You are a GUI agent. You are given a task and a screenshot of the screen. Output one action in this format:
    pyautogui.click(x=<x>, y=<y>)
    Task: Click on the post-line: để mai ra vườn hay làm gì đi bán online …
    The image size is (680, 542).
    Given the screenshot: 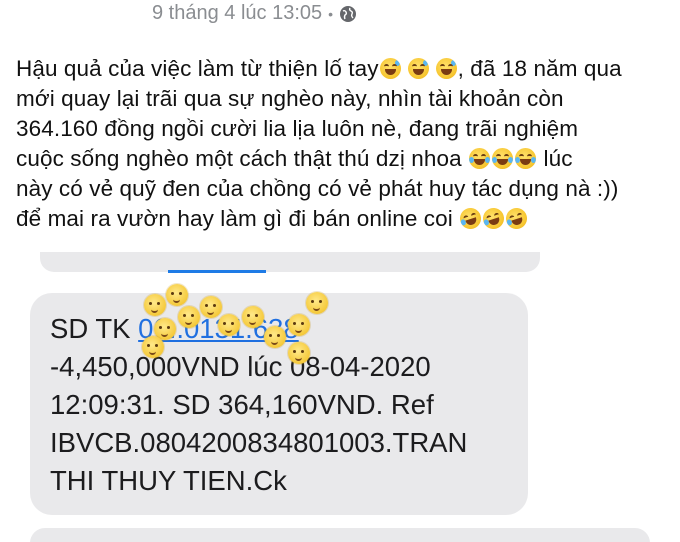 What is the action you would take?
    pyautogui.click(x=346, y=219)
    